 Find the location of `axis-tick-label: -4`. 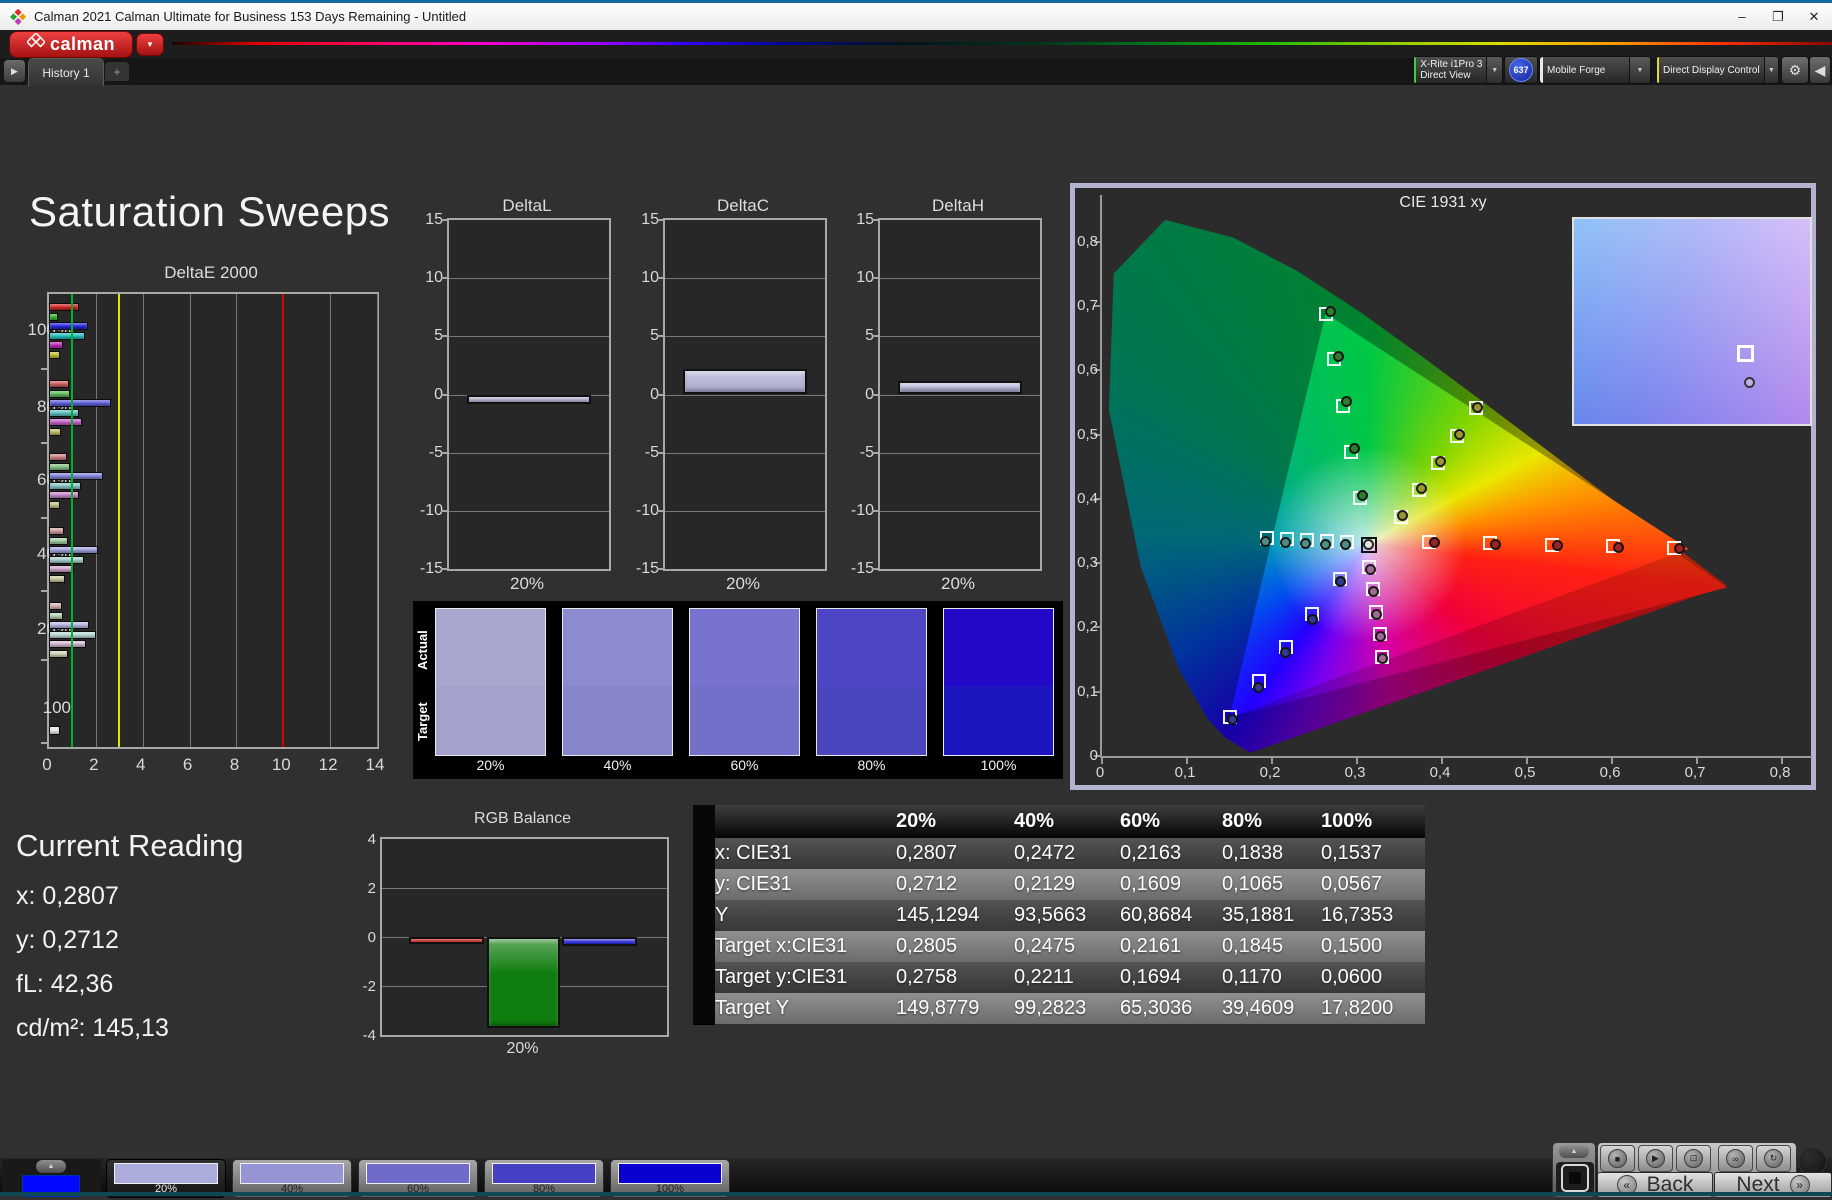

axis-tick-label: -4 is located at coordinates (369, 1035).